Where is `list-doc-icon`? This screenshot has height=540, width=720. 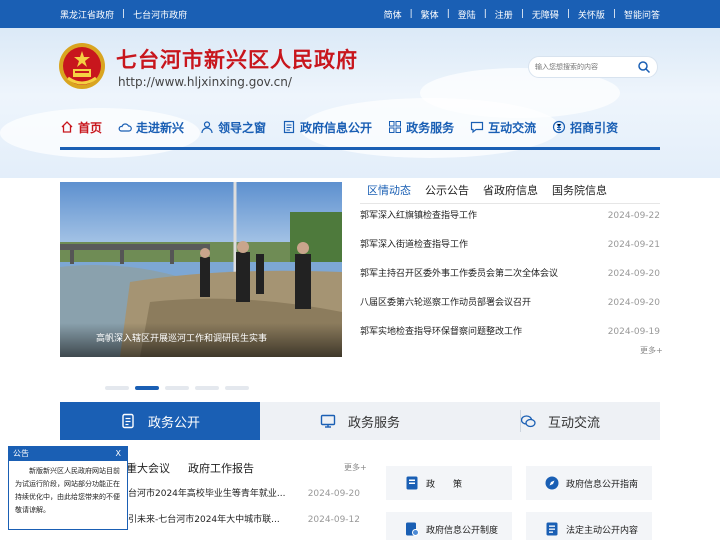 list-doc-icon is located at coordinates (552, 529).